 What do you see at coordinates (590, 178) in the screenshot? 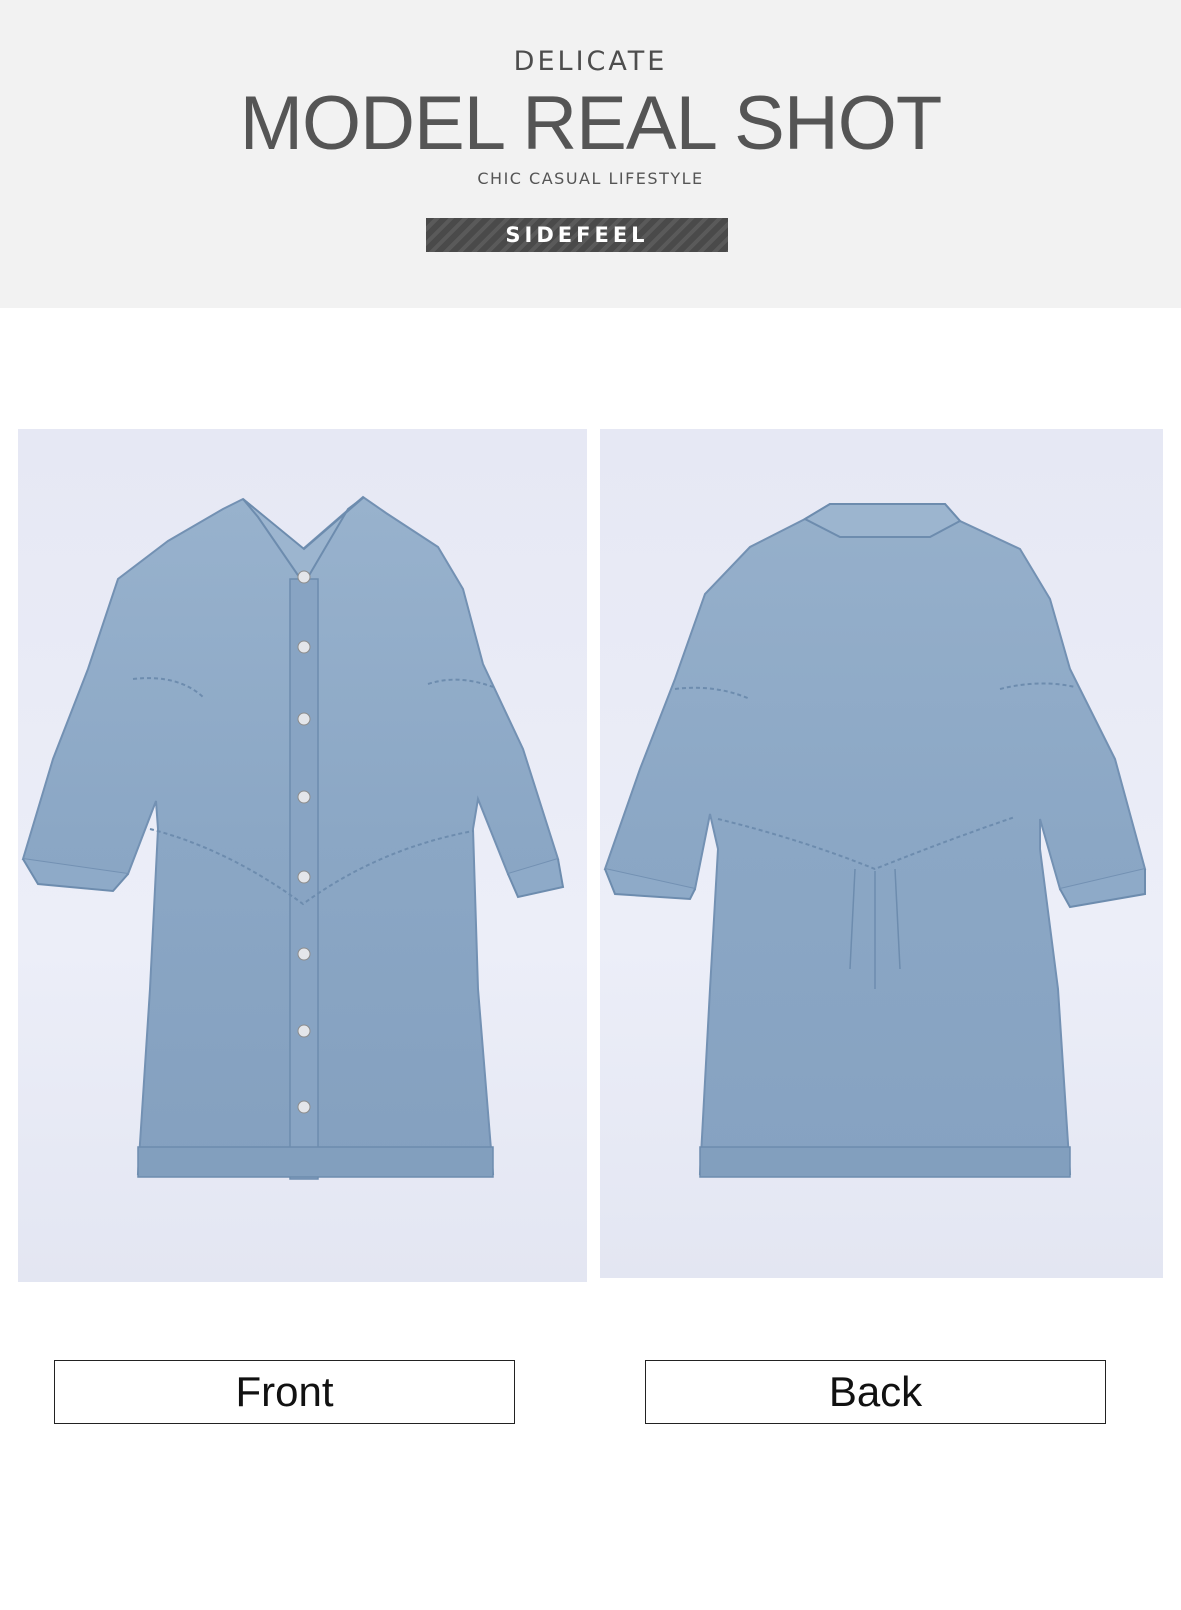
I see `subhead-text: CHIC CASUAL LIFESTYLE` at bounding box center [590, 178].